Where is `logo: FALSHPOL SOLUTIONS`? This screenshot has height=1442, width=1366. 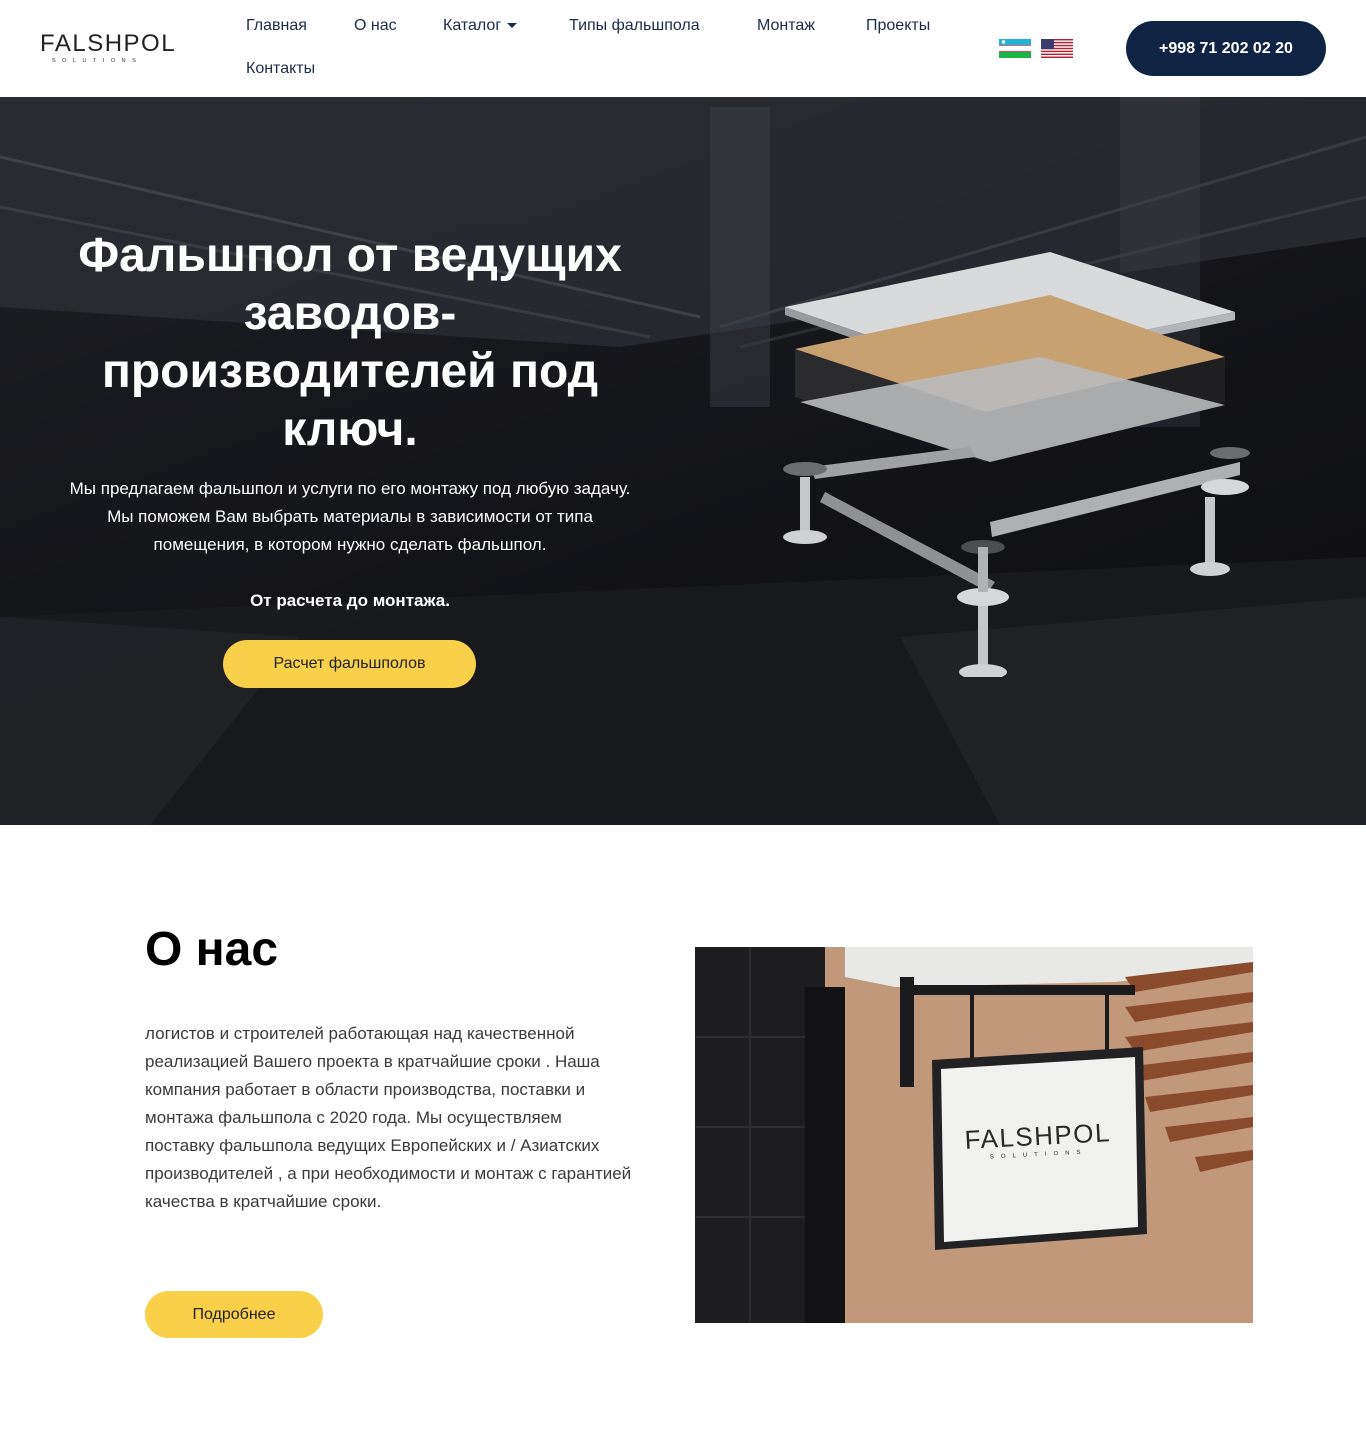 logo: FALSHPOL SOLUTIONS is located at coordinates (108, 48).